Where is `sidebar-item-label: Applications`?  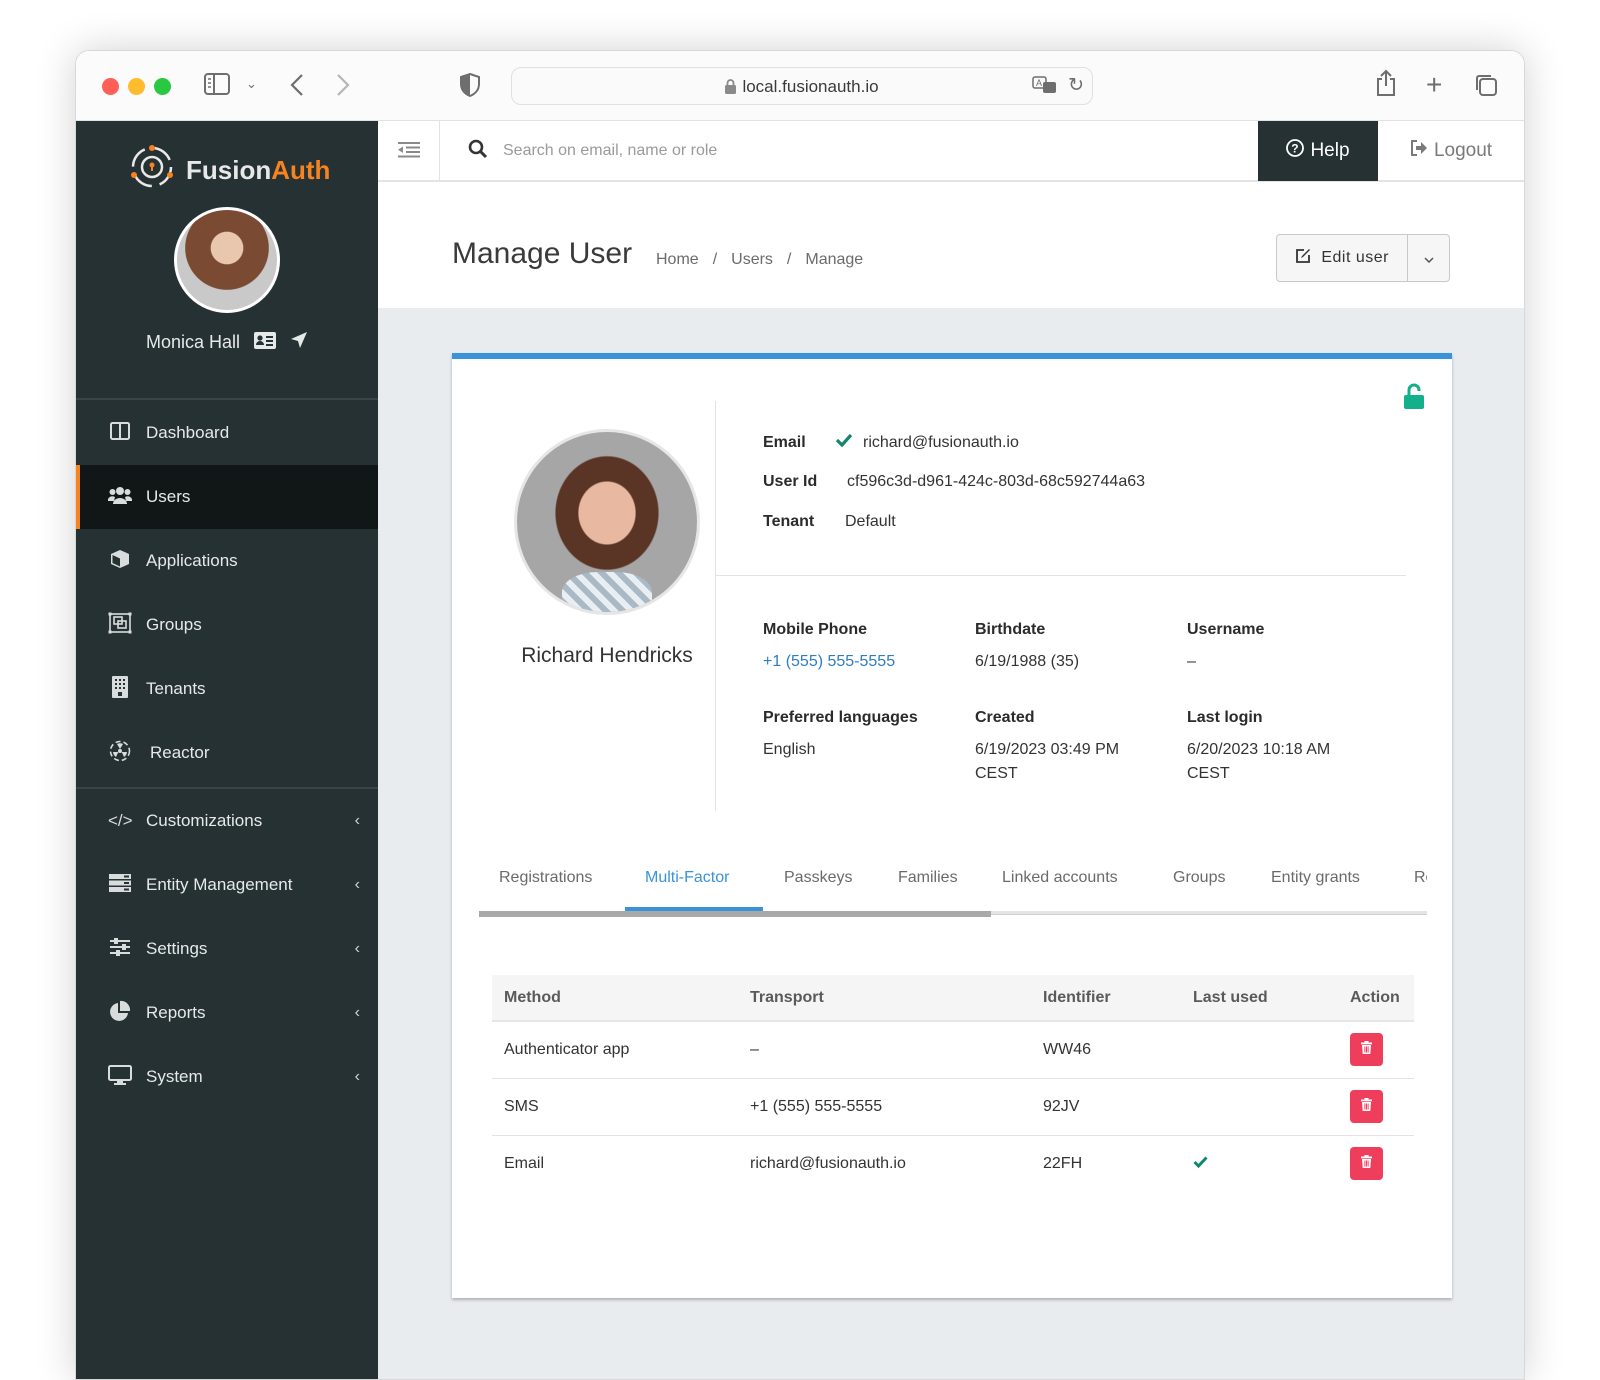 sidebar-item-label: Applications is located at coordinates (192, 560).